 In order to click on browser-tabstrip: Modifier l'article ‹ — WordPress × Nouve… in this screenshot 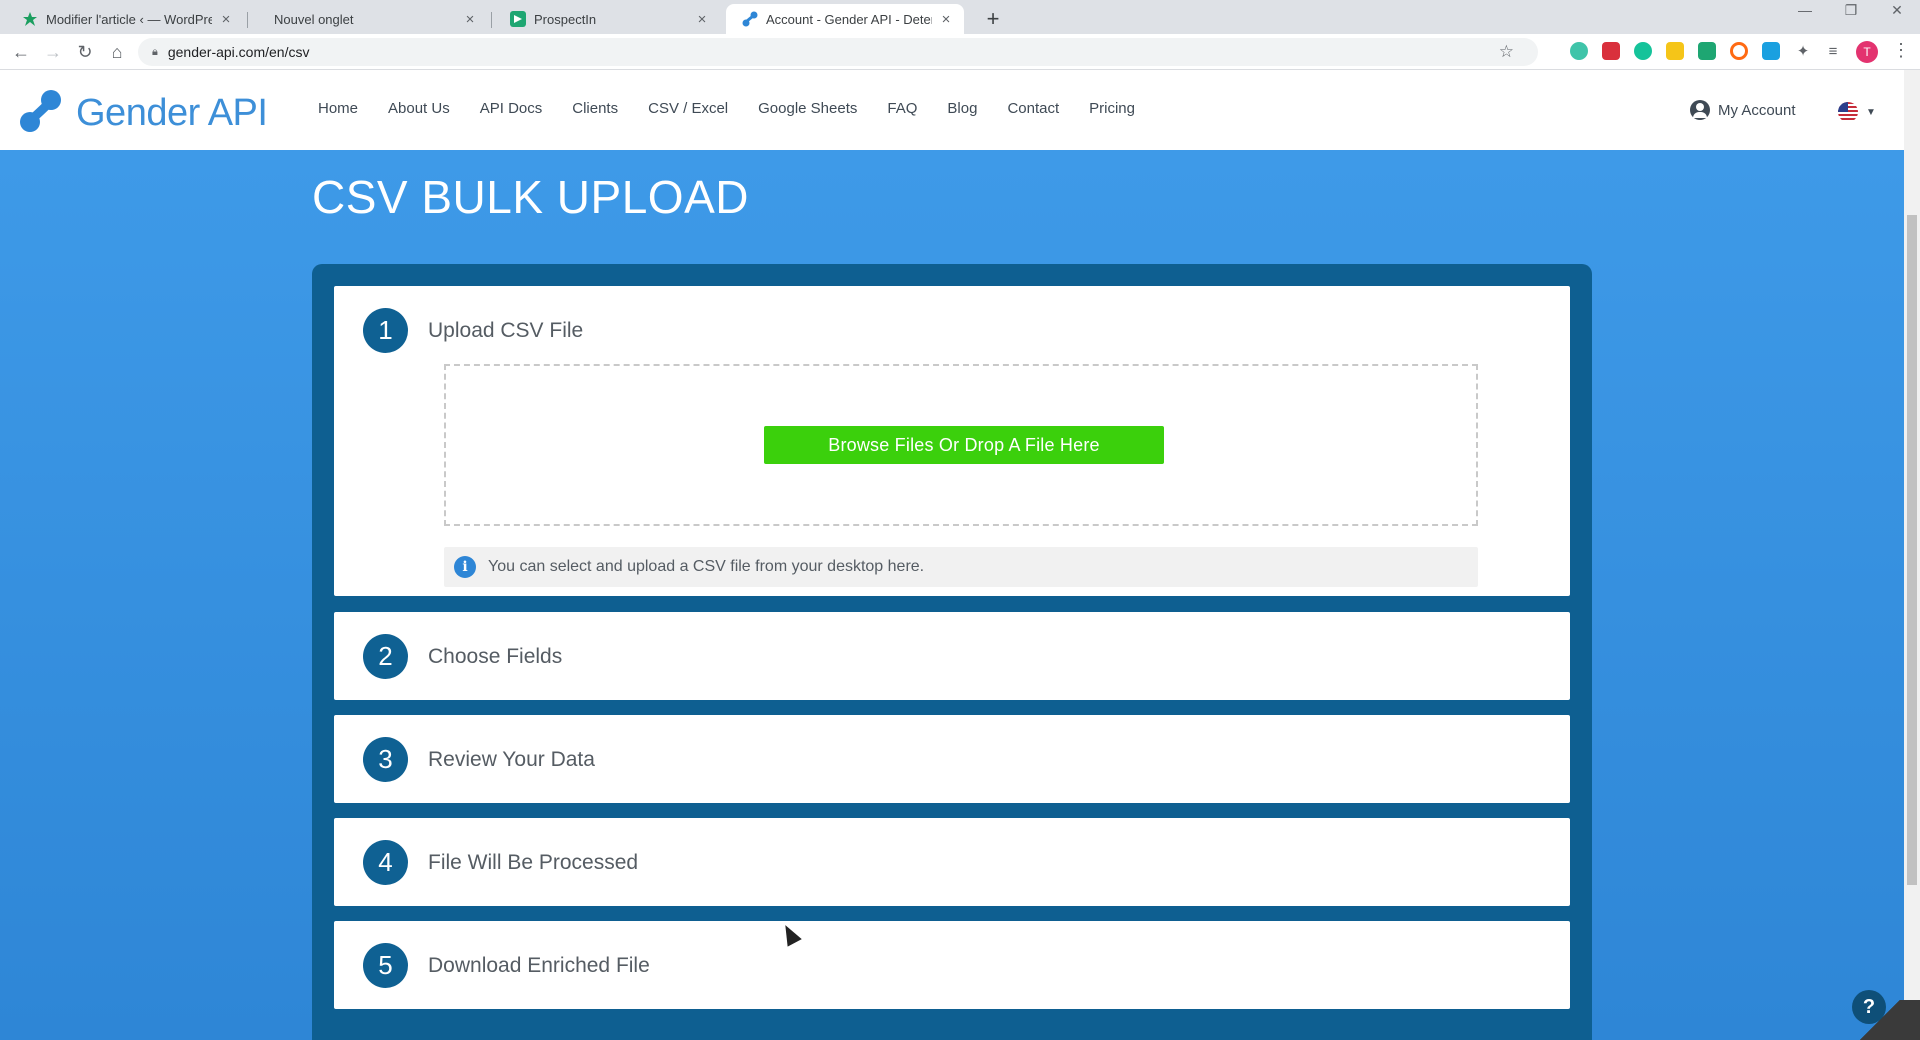, I will do `click(960, 17)`.